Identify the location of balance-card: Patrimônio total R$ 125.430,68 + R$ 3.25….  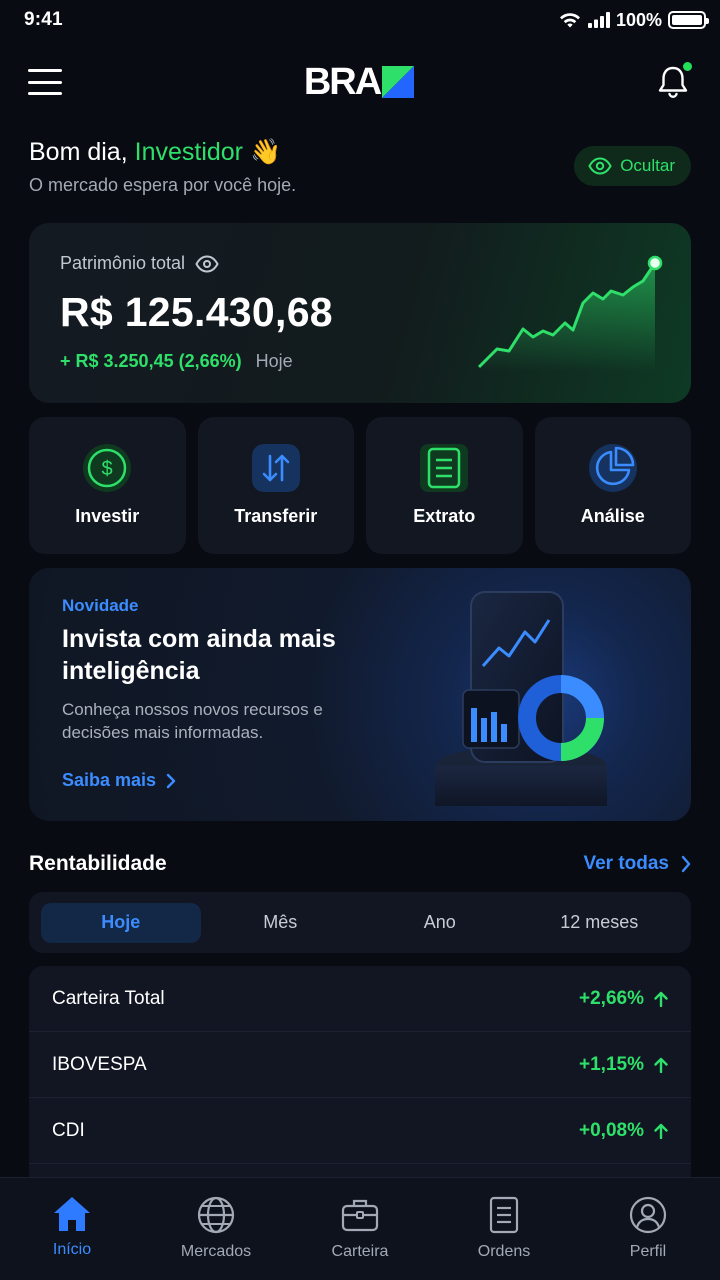
(360, 313).